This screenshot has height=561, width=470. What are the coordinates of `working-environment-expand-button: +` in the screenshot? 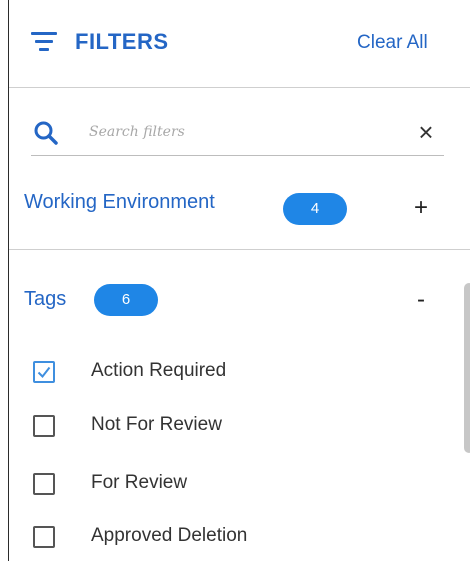 It's located at (421, 208).